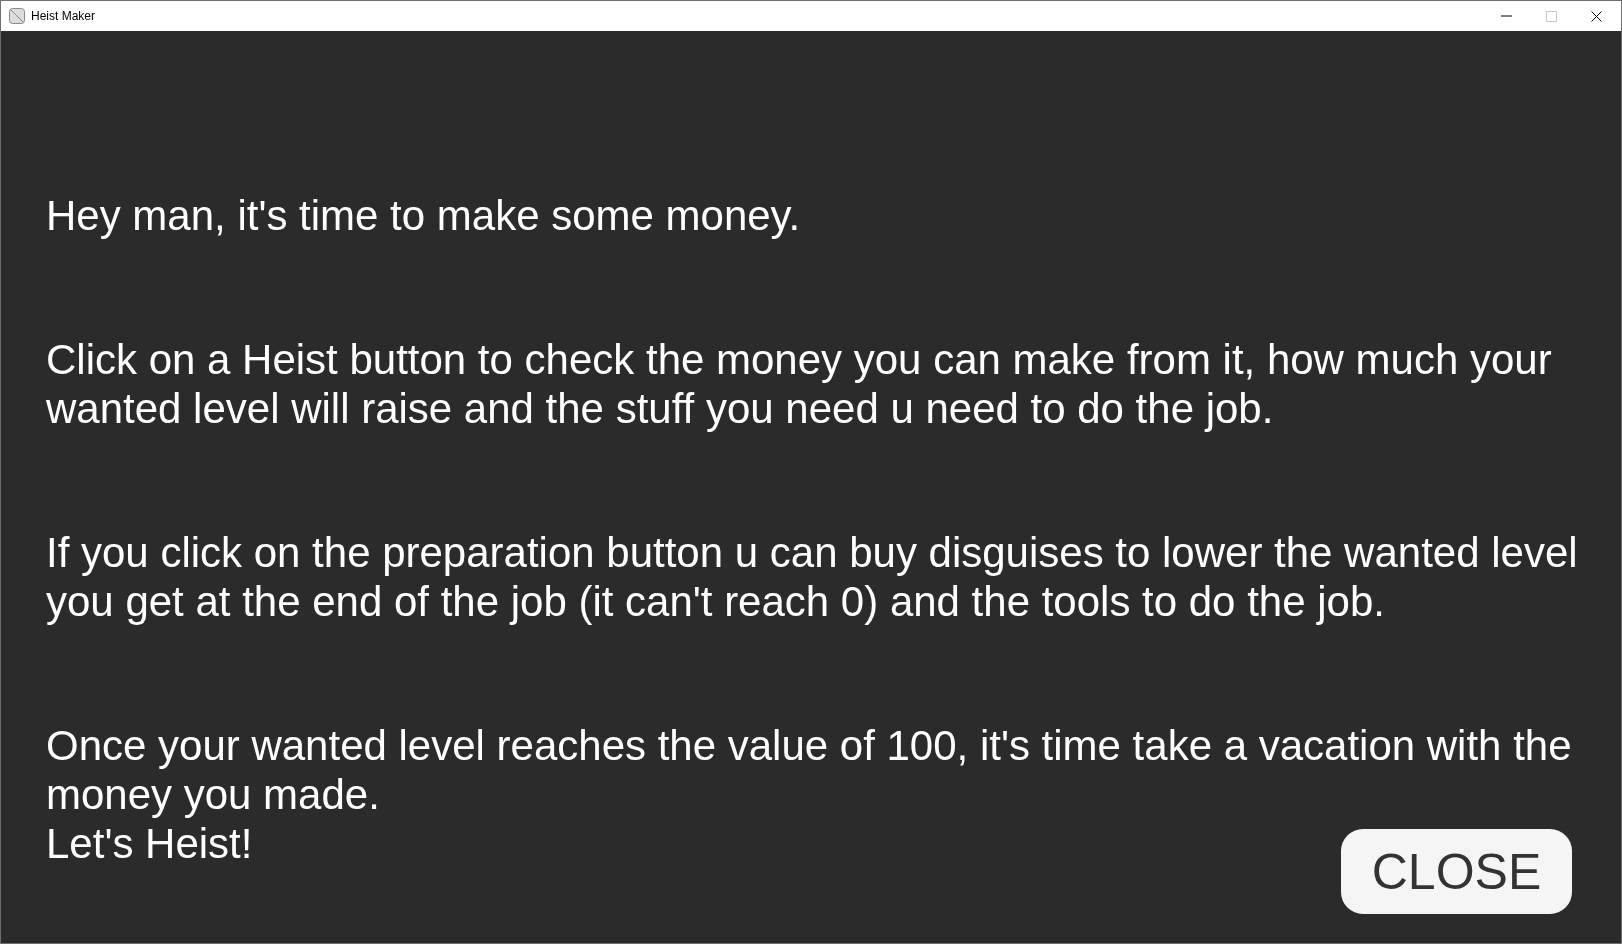 This screenshot has height=944, width=1622. I want to click on close-icon, so click(1596, 16).